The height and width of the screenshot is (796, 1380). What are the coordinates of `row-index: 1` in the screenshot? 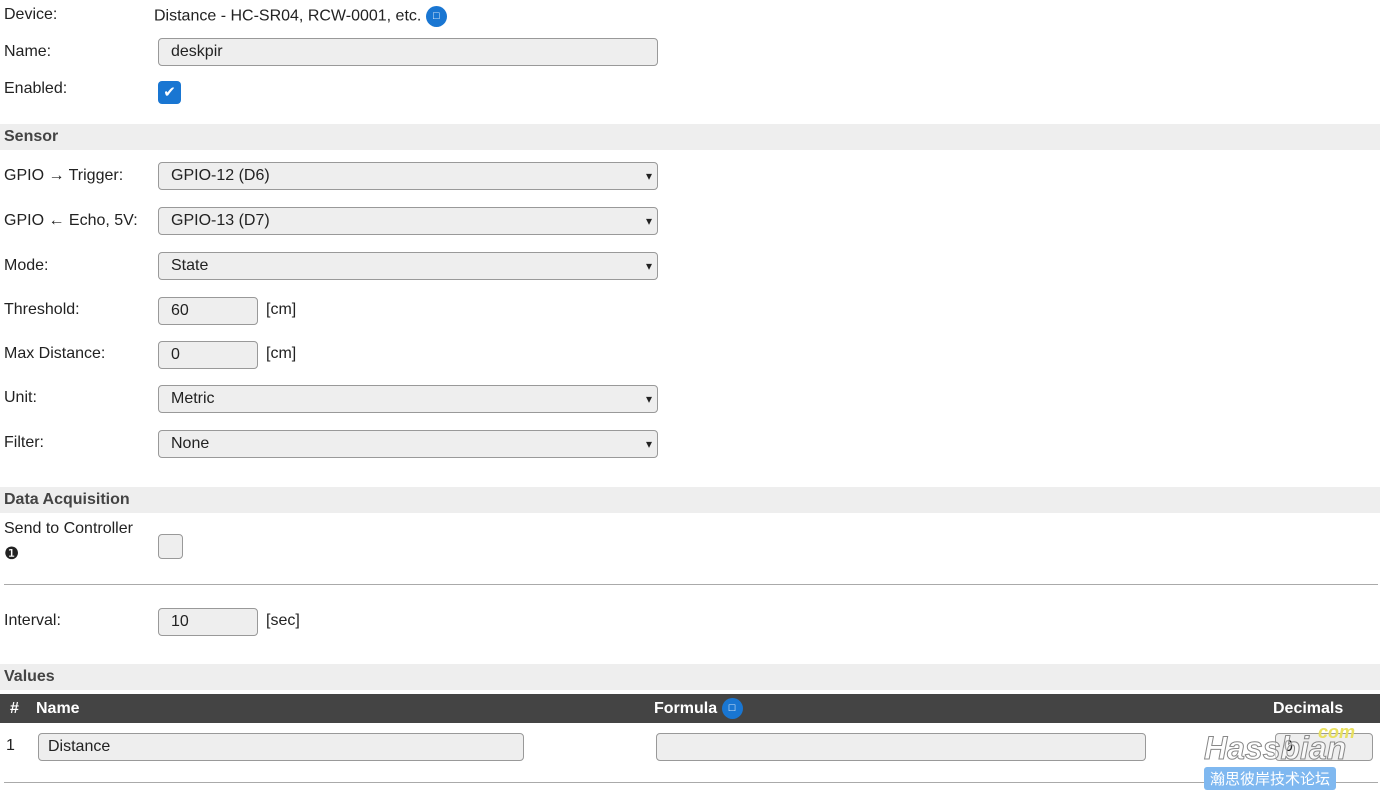 It's located at (10, 745).